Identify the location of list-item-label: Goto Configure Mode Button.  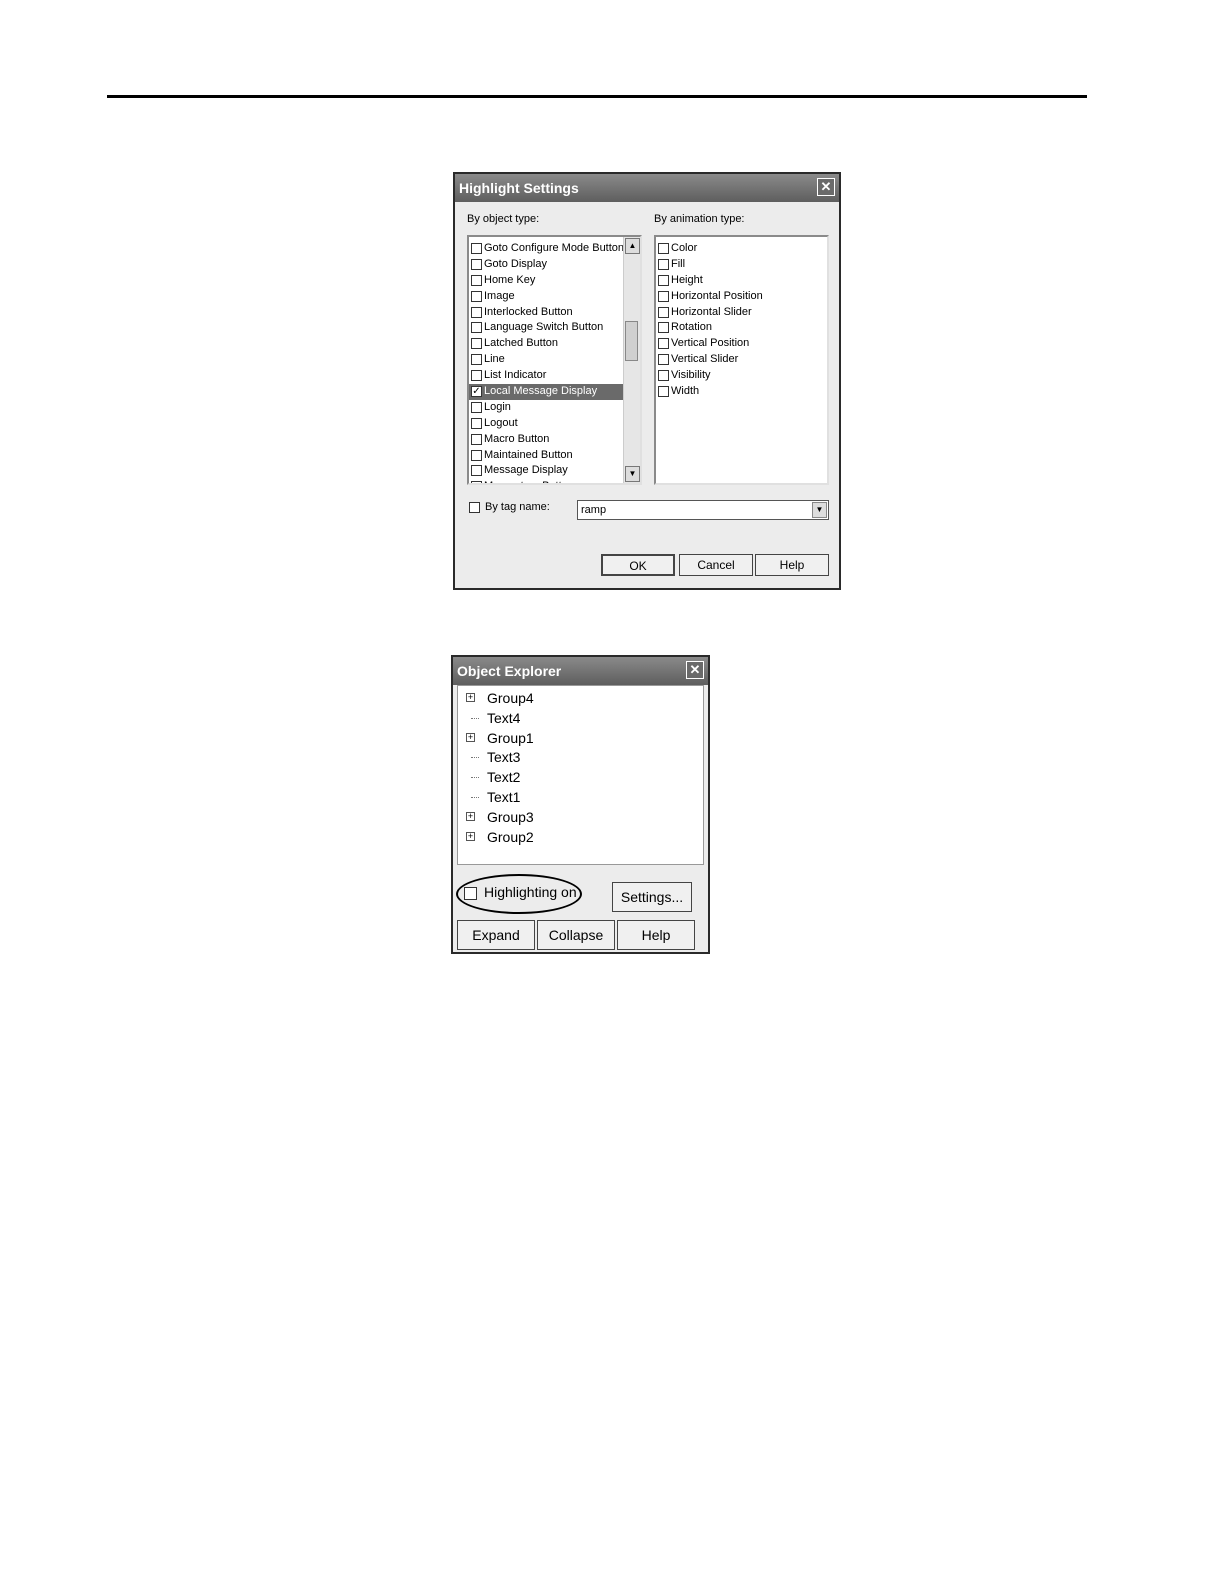
(554, 248).